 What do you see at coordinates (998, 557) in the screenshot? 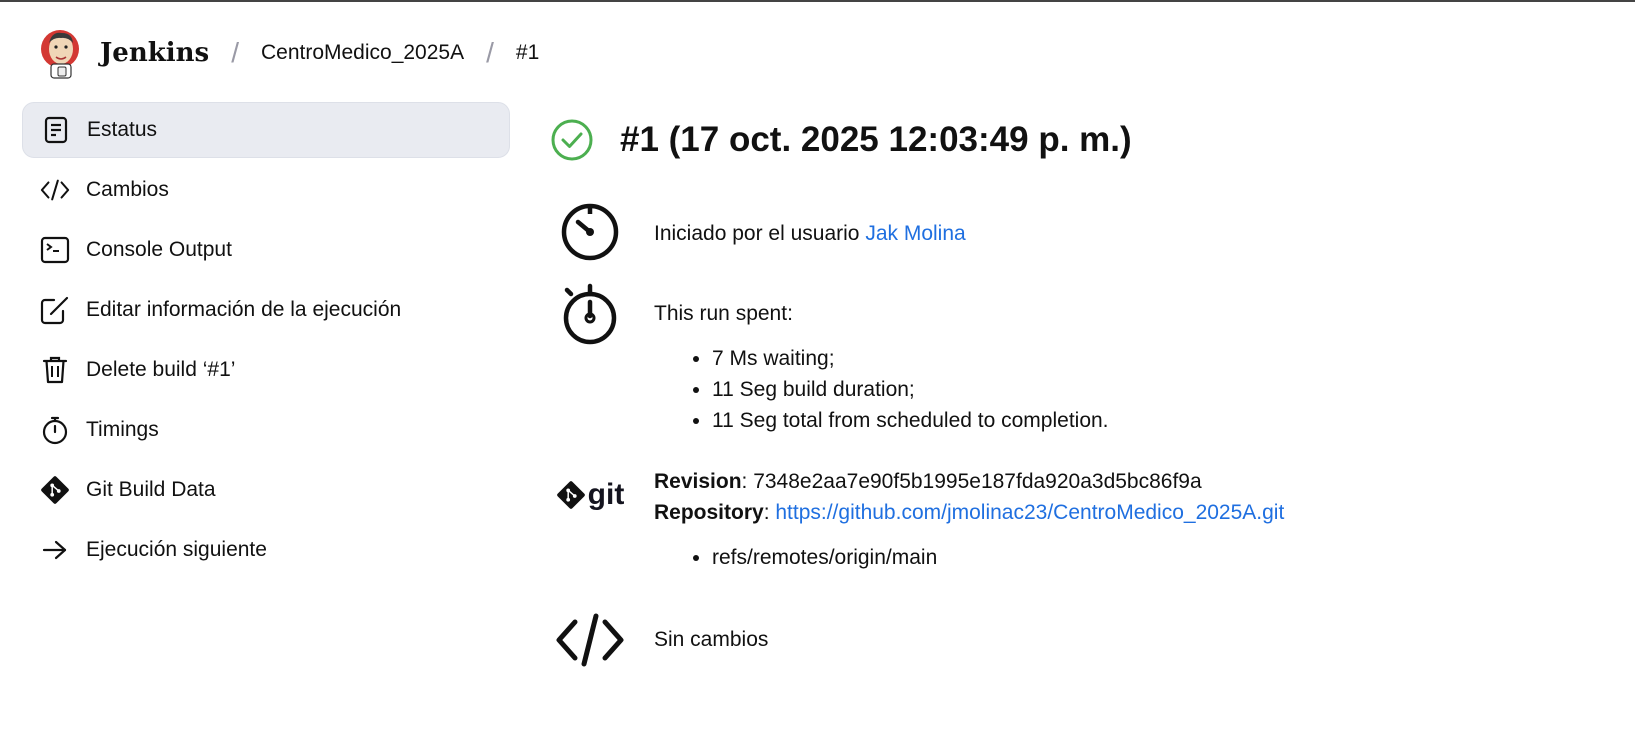
I see `list-item: refs/remotes/origin/main` at bounding box center [998, 557].